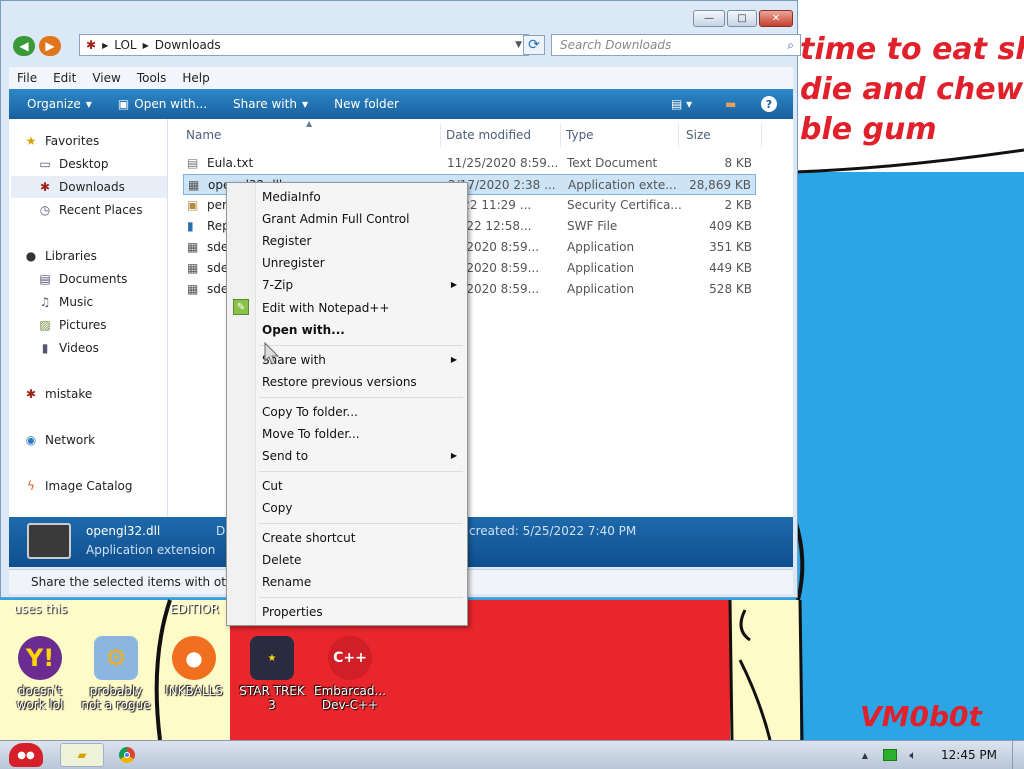  Describe the element at coordinates (272, 674) in the screenshot. I see `desktop-icon-star-trek: ★ STAR TREK 3` at that location.